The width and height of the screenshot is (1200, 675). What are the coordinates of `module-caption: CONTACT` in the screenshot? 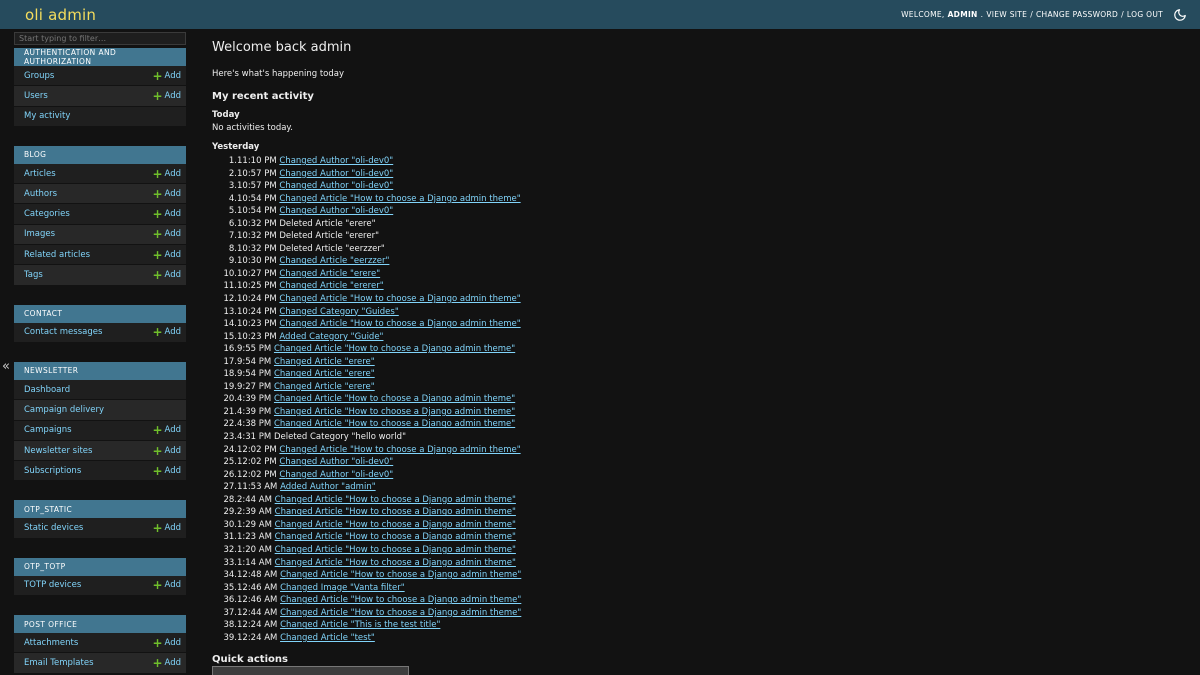 It's located at (100, 313).